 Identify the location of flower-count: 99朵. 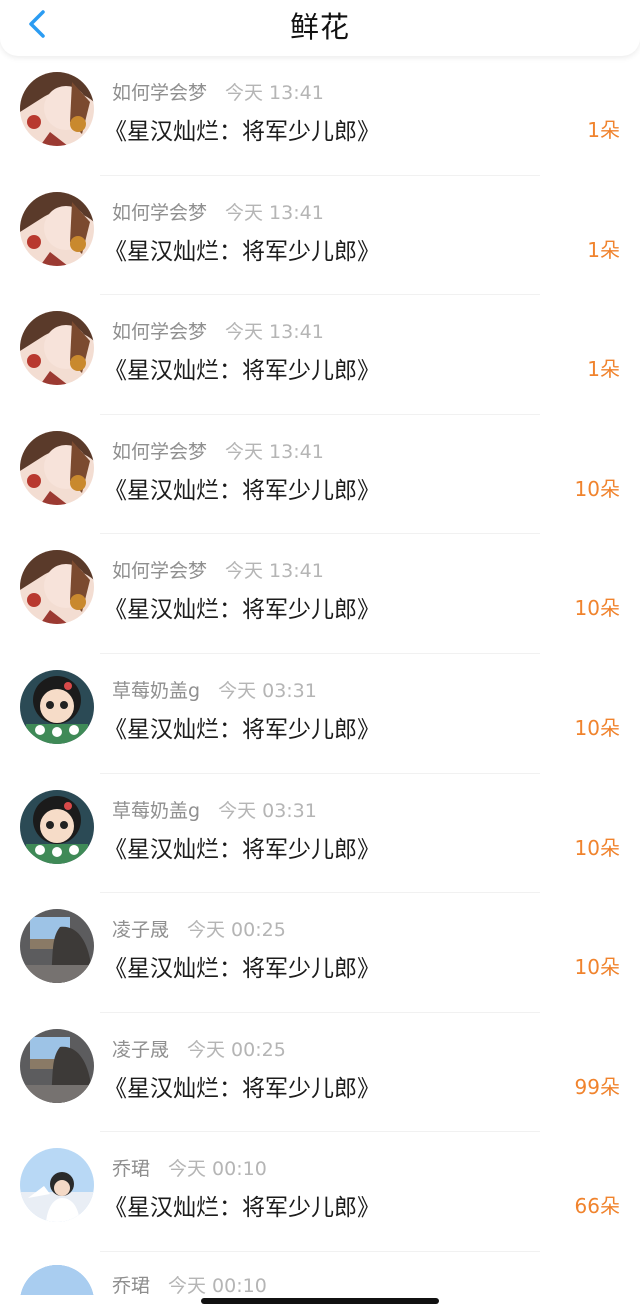
(597, 1086).